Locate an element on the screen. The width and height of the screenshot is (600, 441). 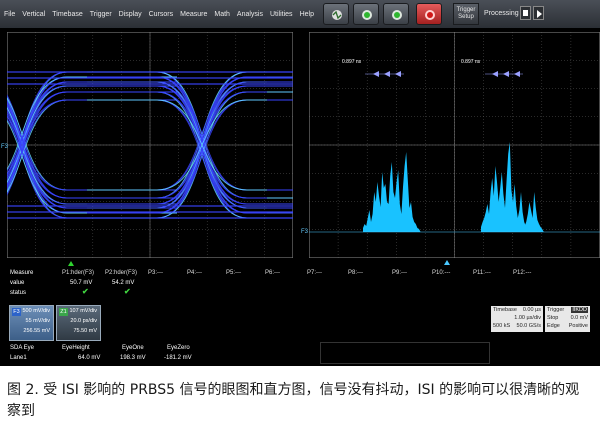
p1-value: 50.7 mV is located at coordinates (81, 283).